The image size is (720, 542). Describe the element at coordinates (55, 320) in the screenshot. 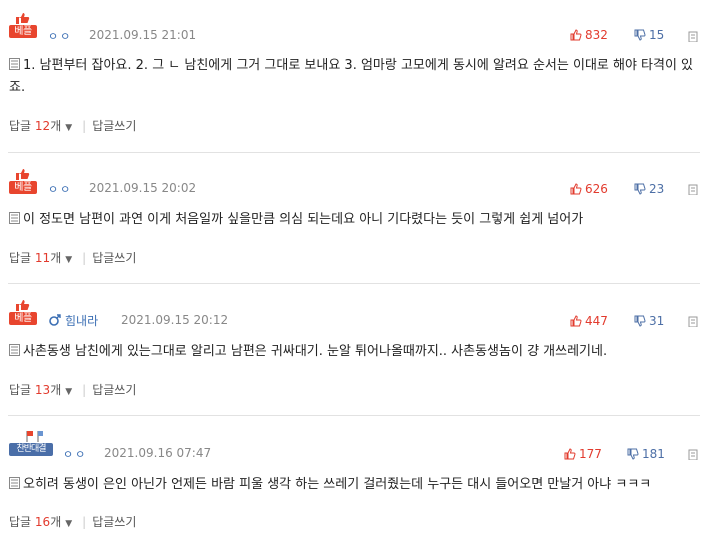

I see `male-icon` at that location.